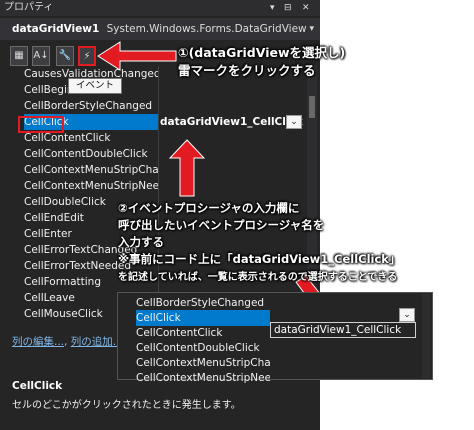  Describe the element at coordinates (247, 70) in the screenshot. I see `step1-line2: 雷マークをクリックする` at that location.